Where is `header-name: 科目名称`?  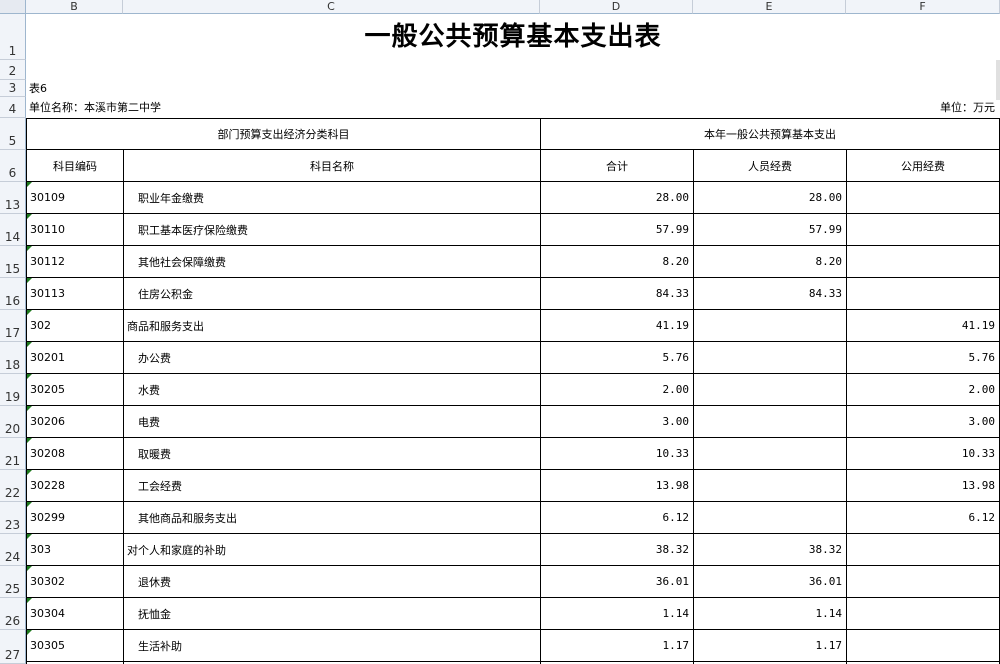 header-name: 科目名称 is located at coordinates (332, 165).